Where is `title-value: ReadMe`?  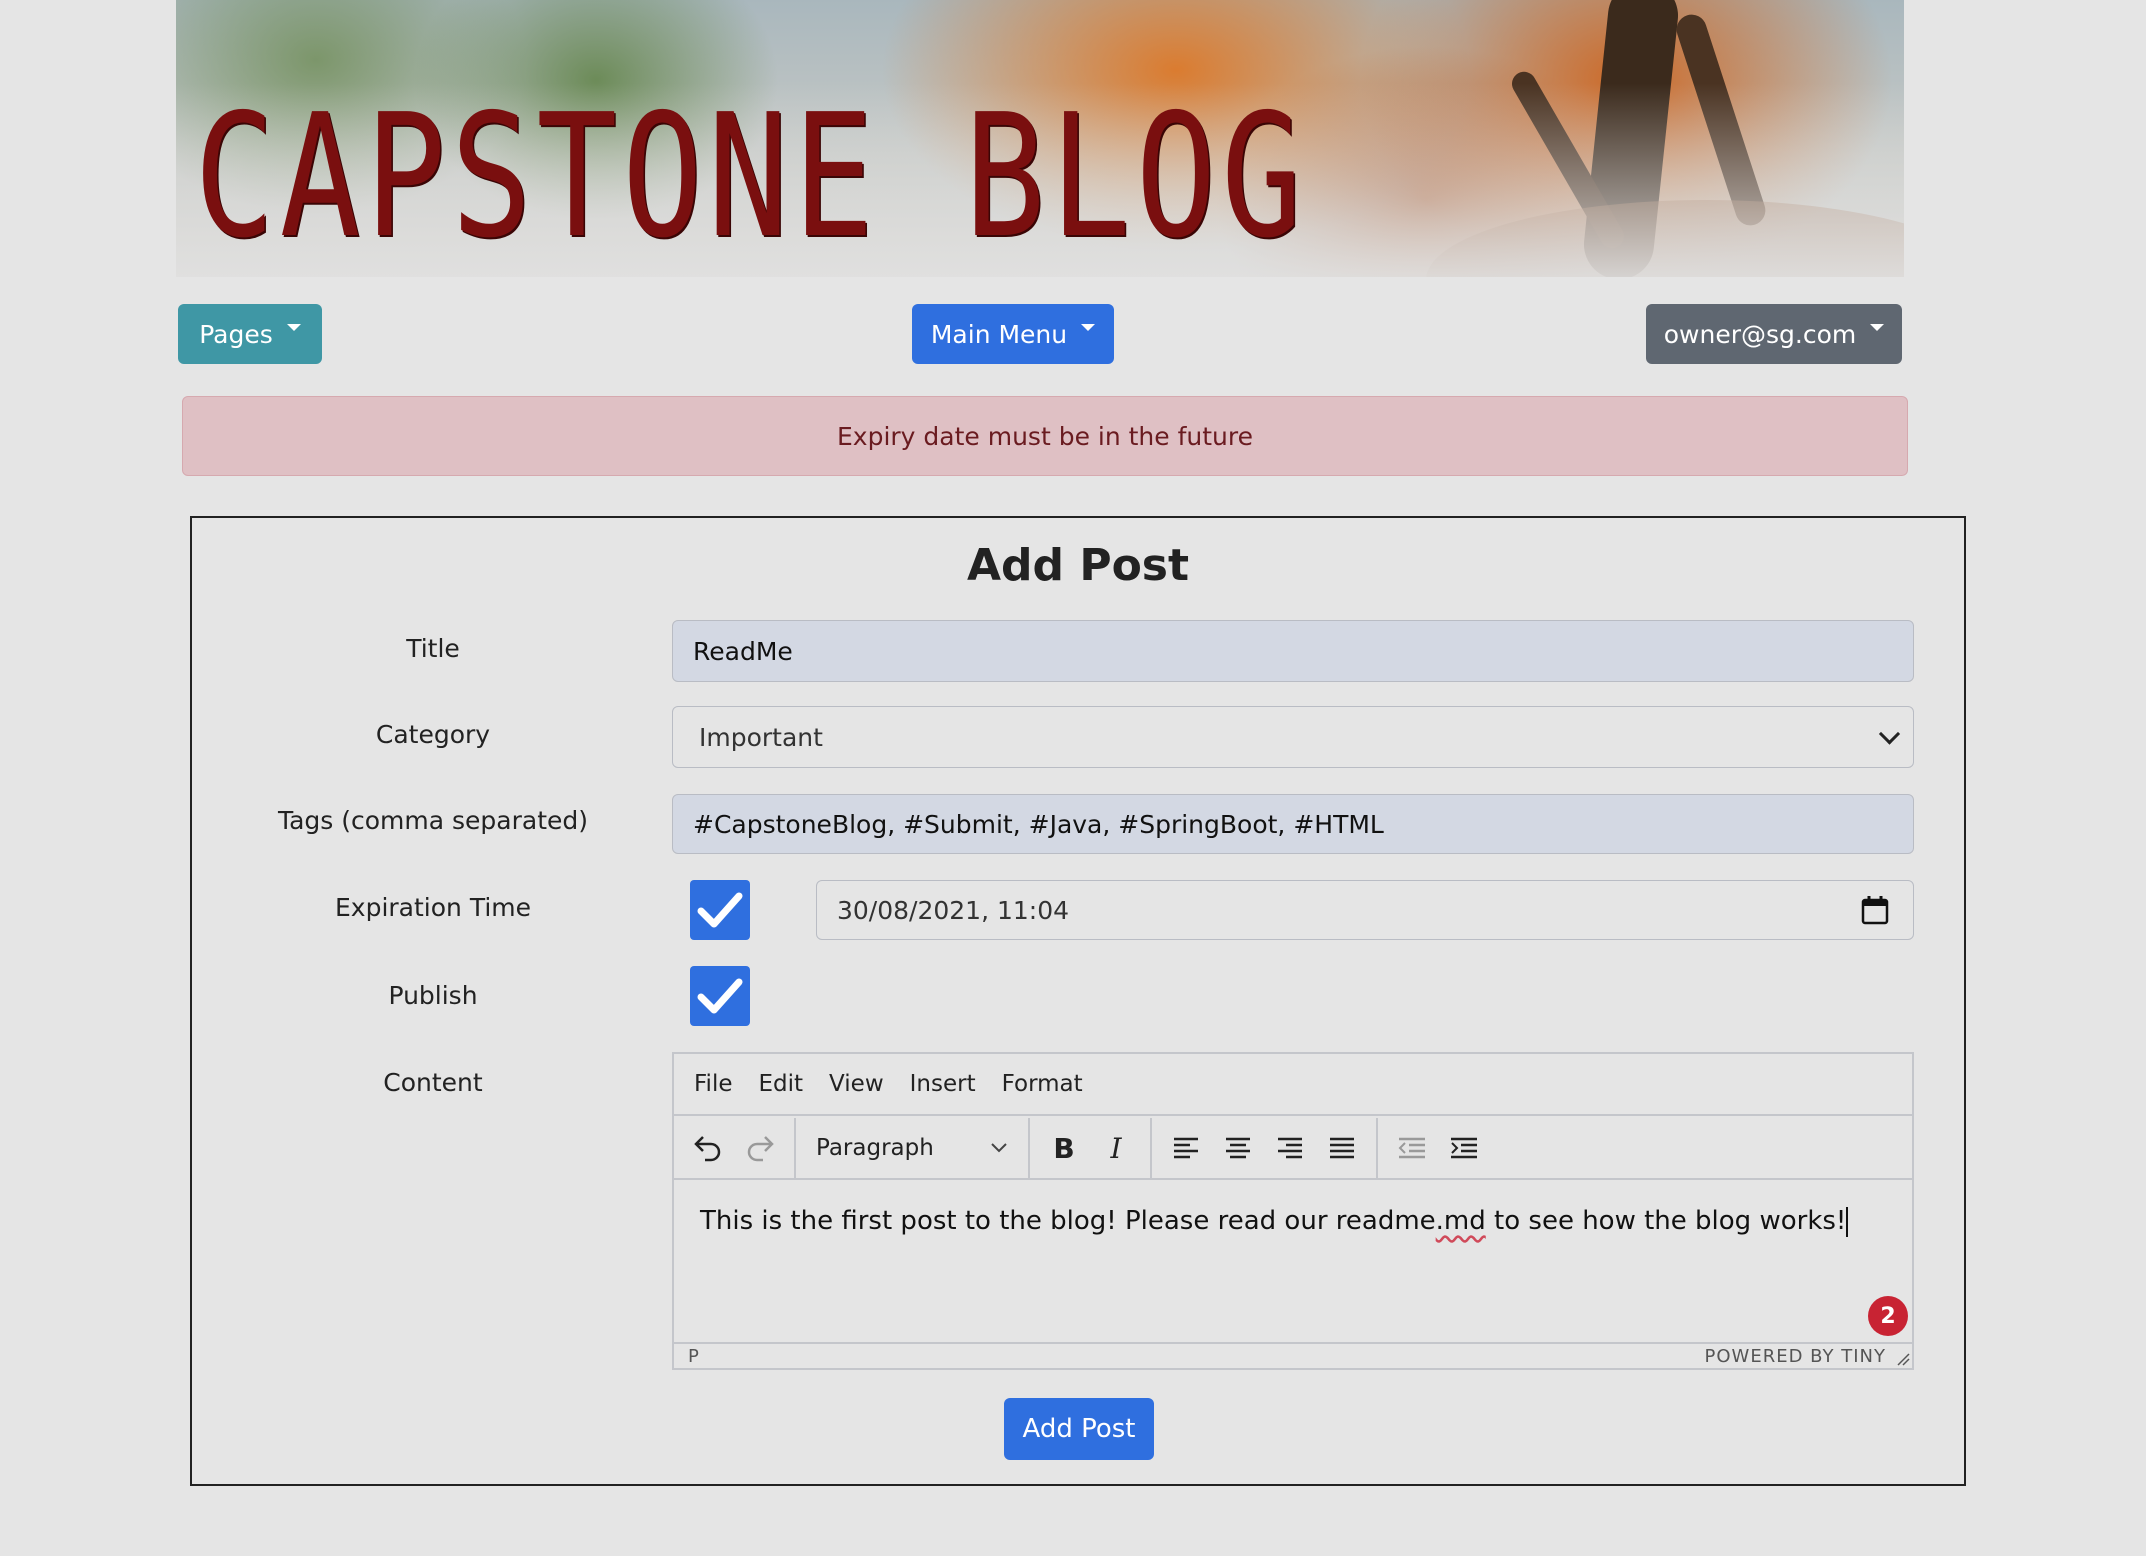
title-value: ReadMe is located at coordinates (743, 651).